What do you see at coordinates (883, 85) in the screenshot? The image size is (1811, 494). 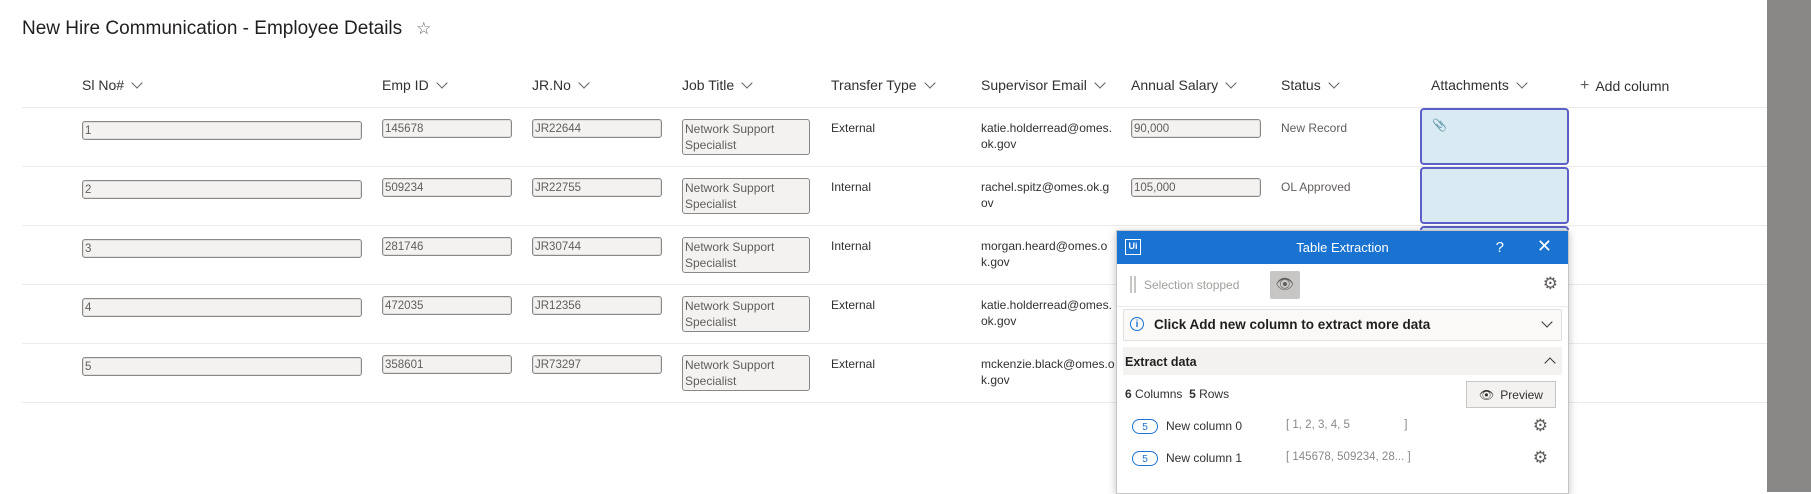 I see `column-header-transfer-type: Transfer Type` at bounding box center [883, 85].